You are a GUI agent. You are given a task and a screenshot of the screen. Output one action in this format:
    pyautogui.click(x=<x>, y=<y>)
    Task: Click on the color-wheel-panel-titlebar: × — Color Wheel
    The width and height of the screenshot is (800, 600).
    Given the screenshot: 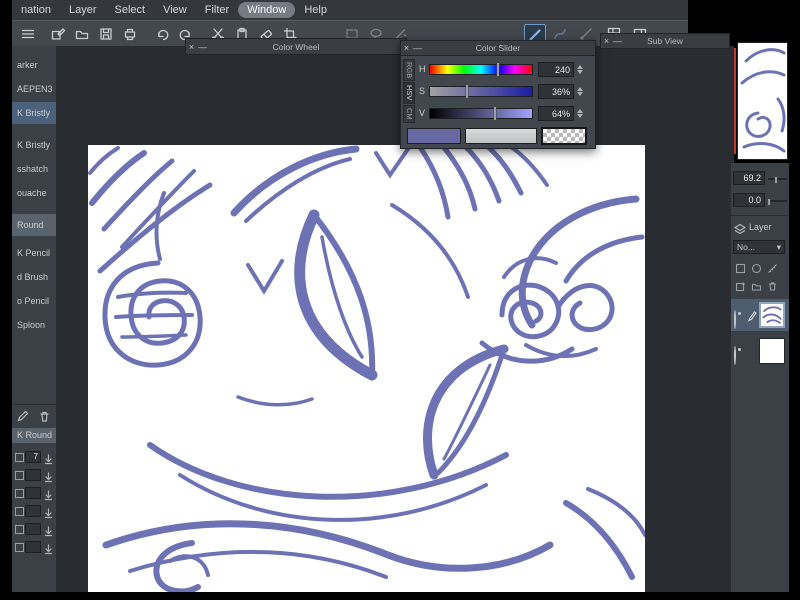 What is the action you would take?
    pyautogui.click(x=296, y=46)
    